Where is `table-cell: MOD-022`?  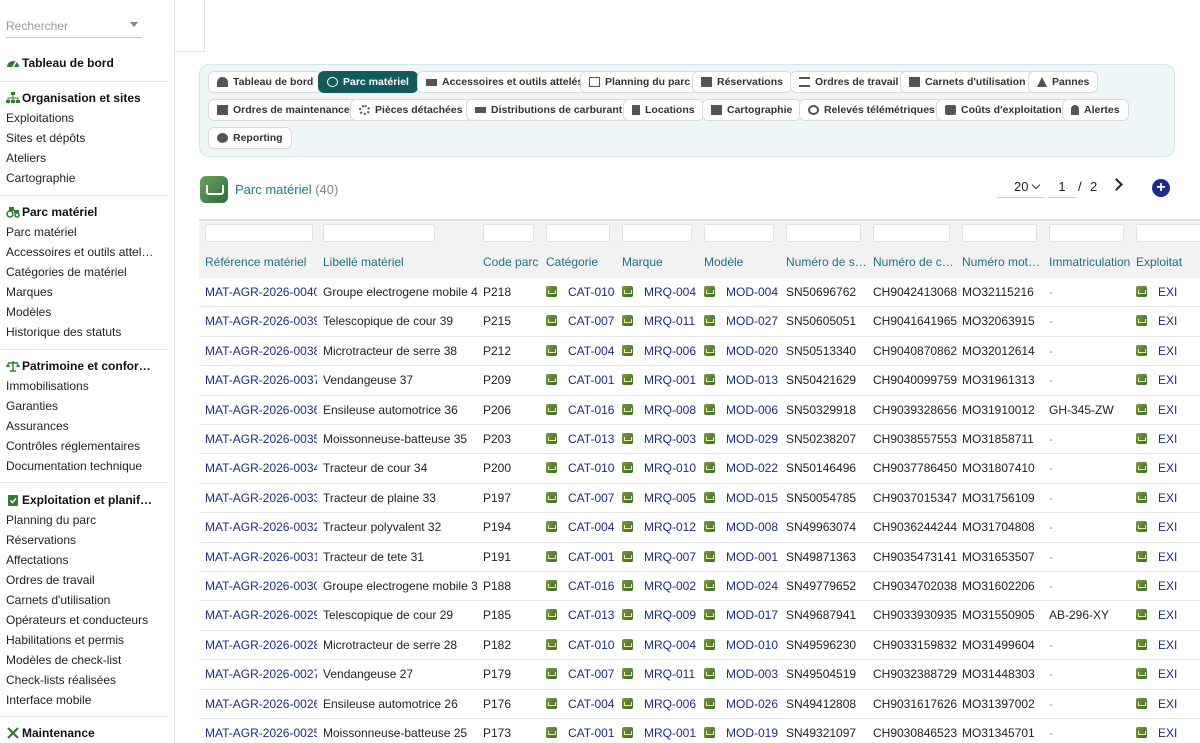
table-cell: MOD-022 is located at coordinates (743, 468).